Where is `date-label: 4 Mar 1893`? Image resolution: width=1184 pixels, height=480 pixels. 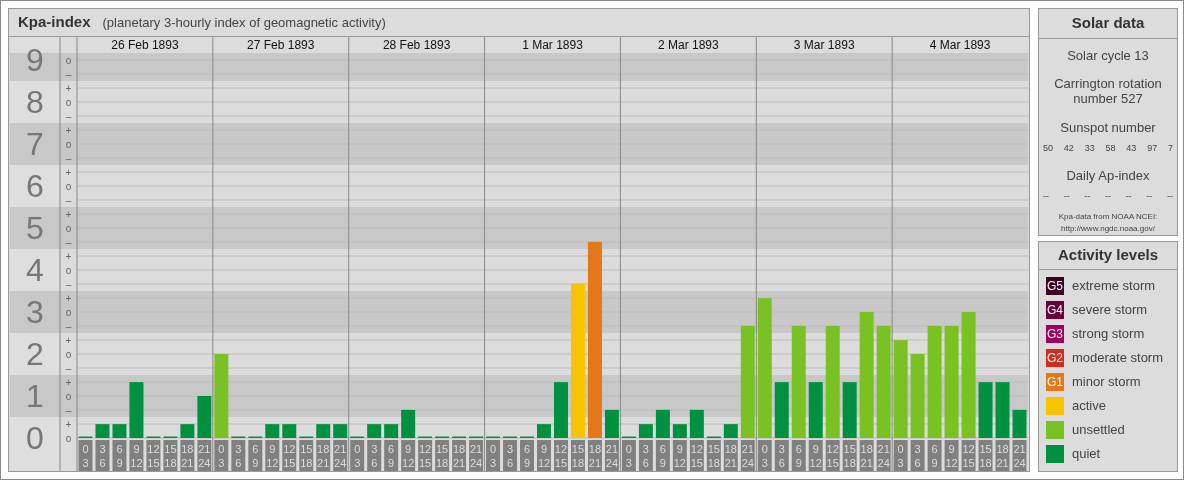
date-label: 4 Mar 1893 is located at coordinates (960, 45).